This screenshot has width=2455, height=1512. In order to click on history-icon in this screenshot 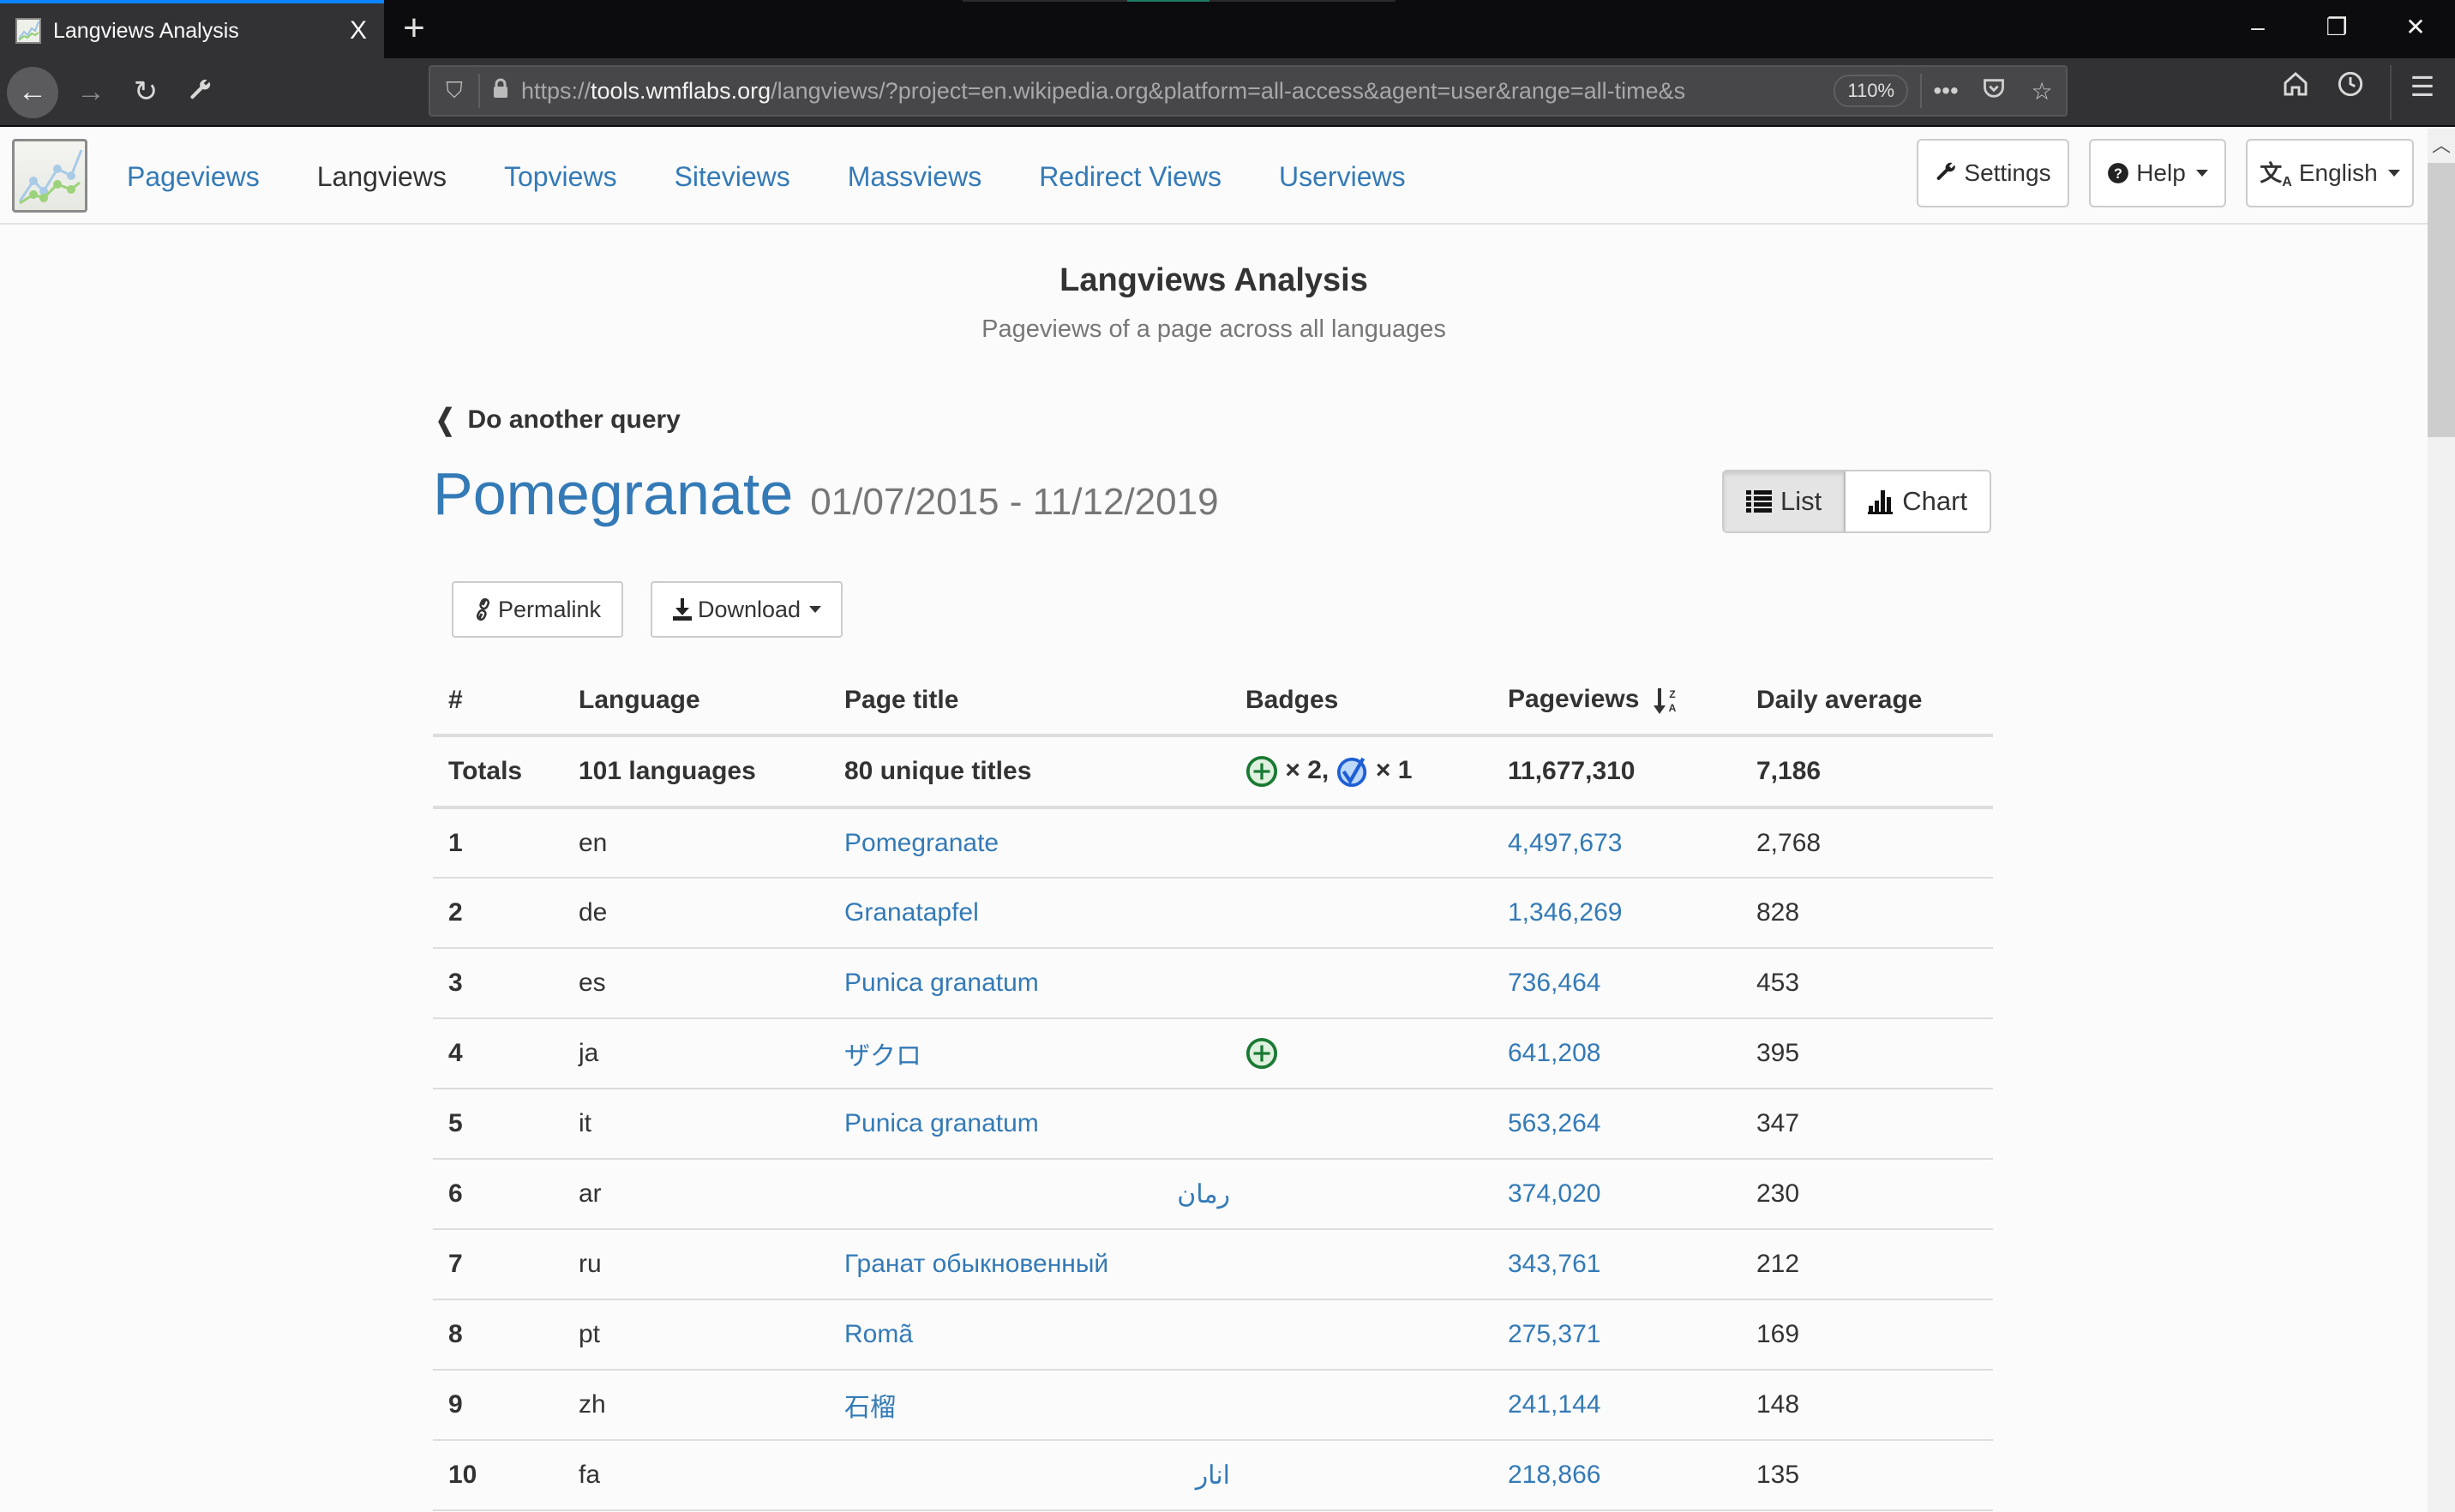, I will do `click(2350, 87)`.